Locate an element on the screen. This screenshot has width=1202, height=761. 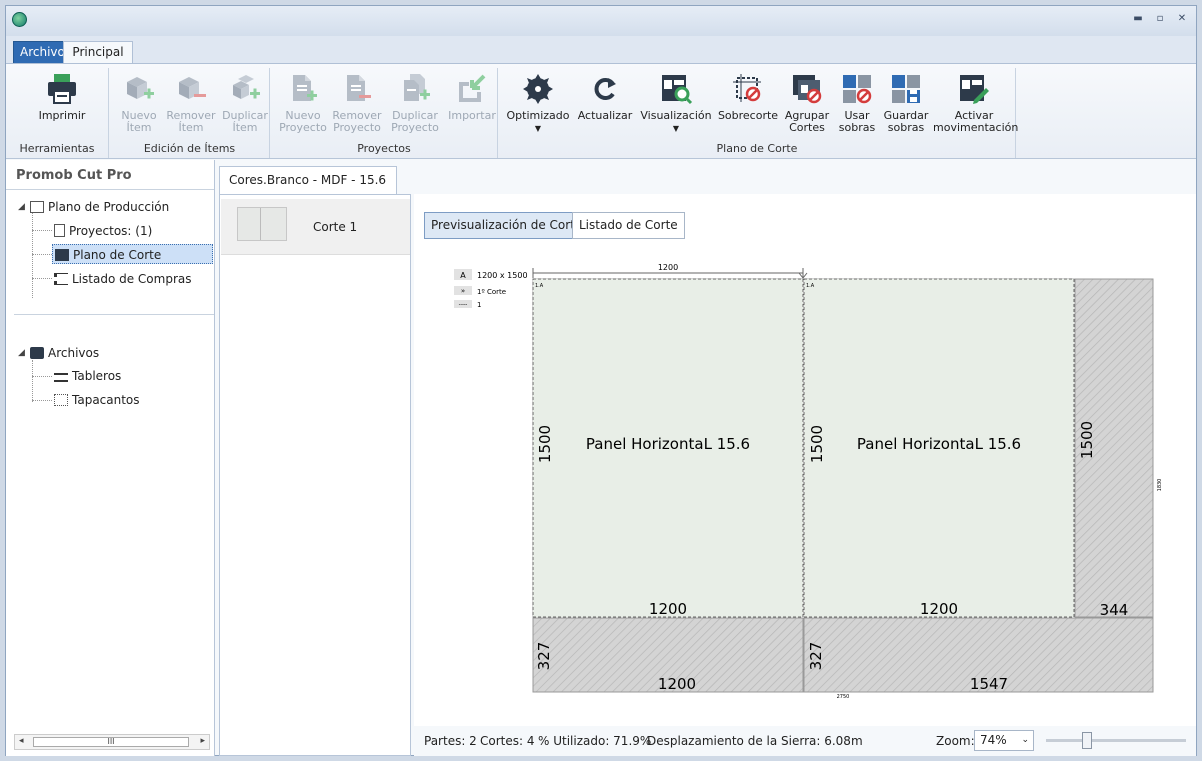
remove-document-icon is located at coordinates (357, 89).